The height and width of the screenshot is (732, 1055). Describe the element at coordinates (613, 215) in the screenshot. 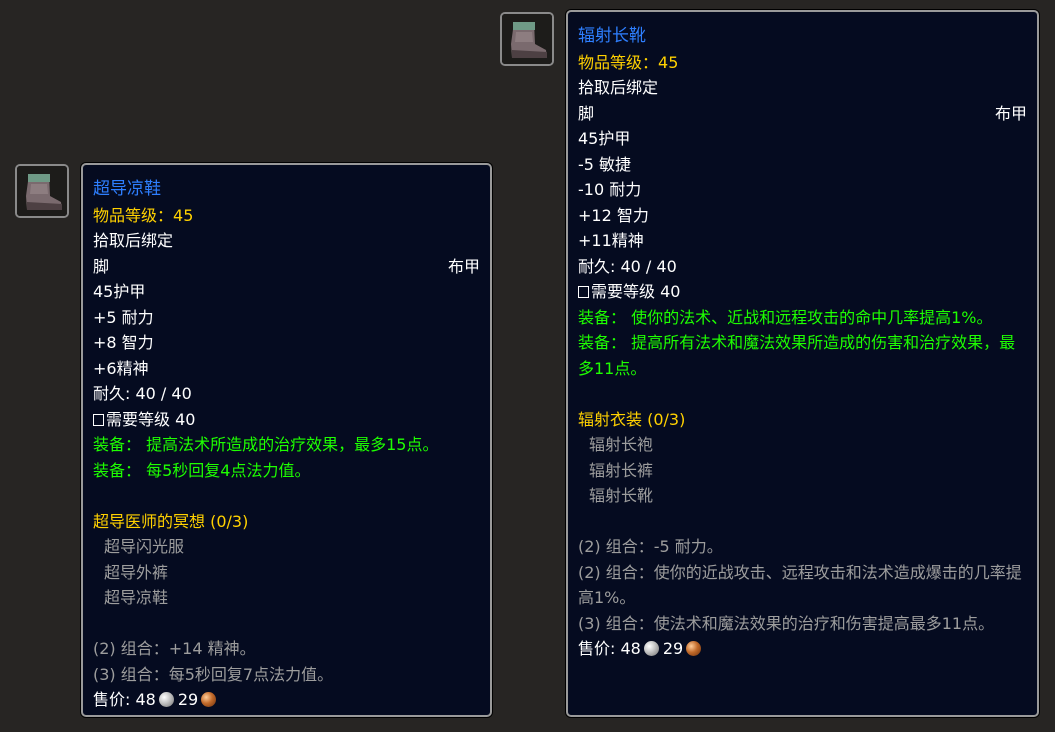

I see `stat-line: +12 智力` at that location.